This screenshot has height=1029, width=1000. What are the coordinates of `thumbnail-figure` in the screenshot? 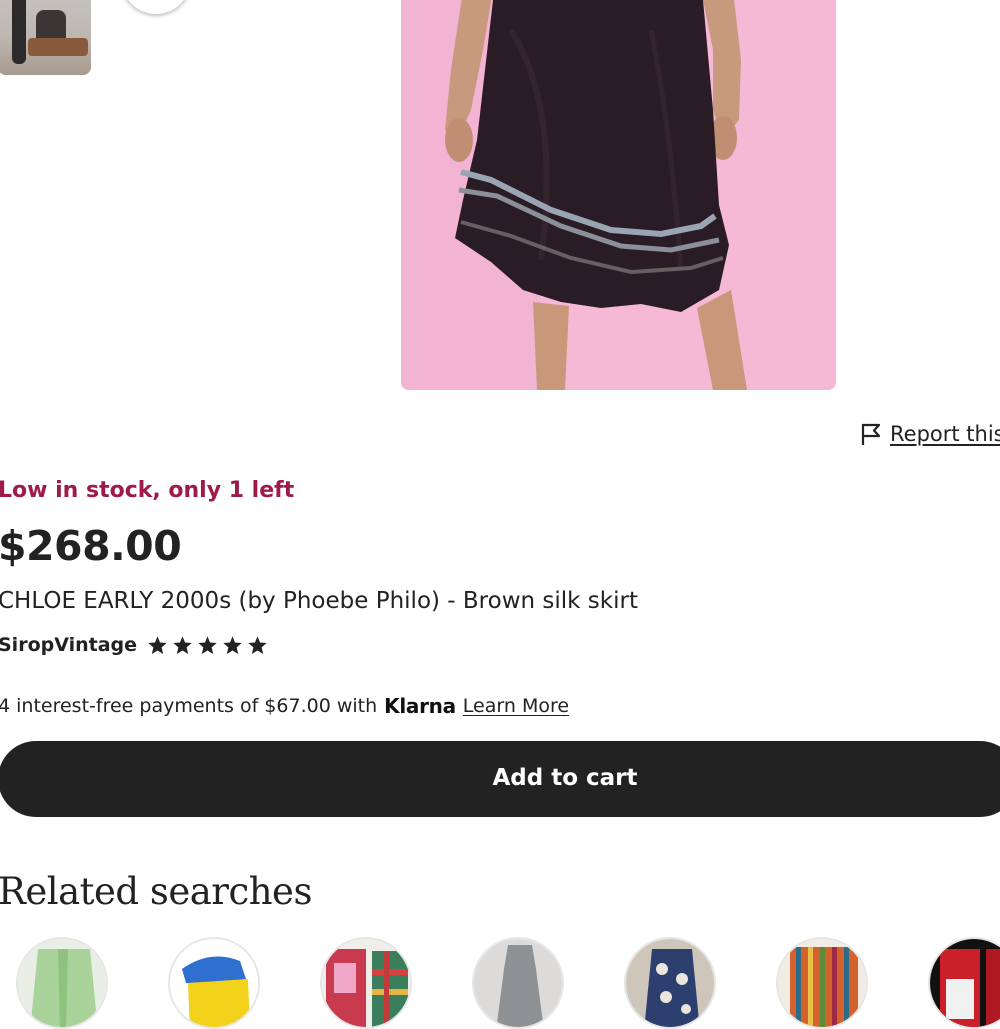 It's located at (19, 32).